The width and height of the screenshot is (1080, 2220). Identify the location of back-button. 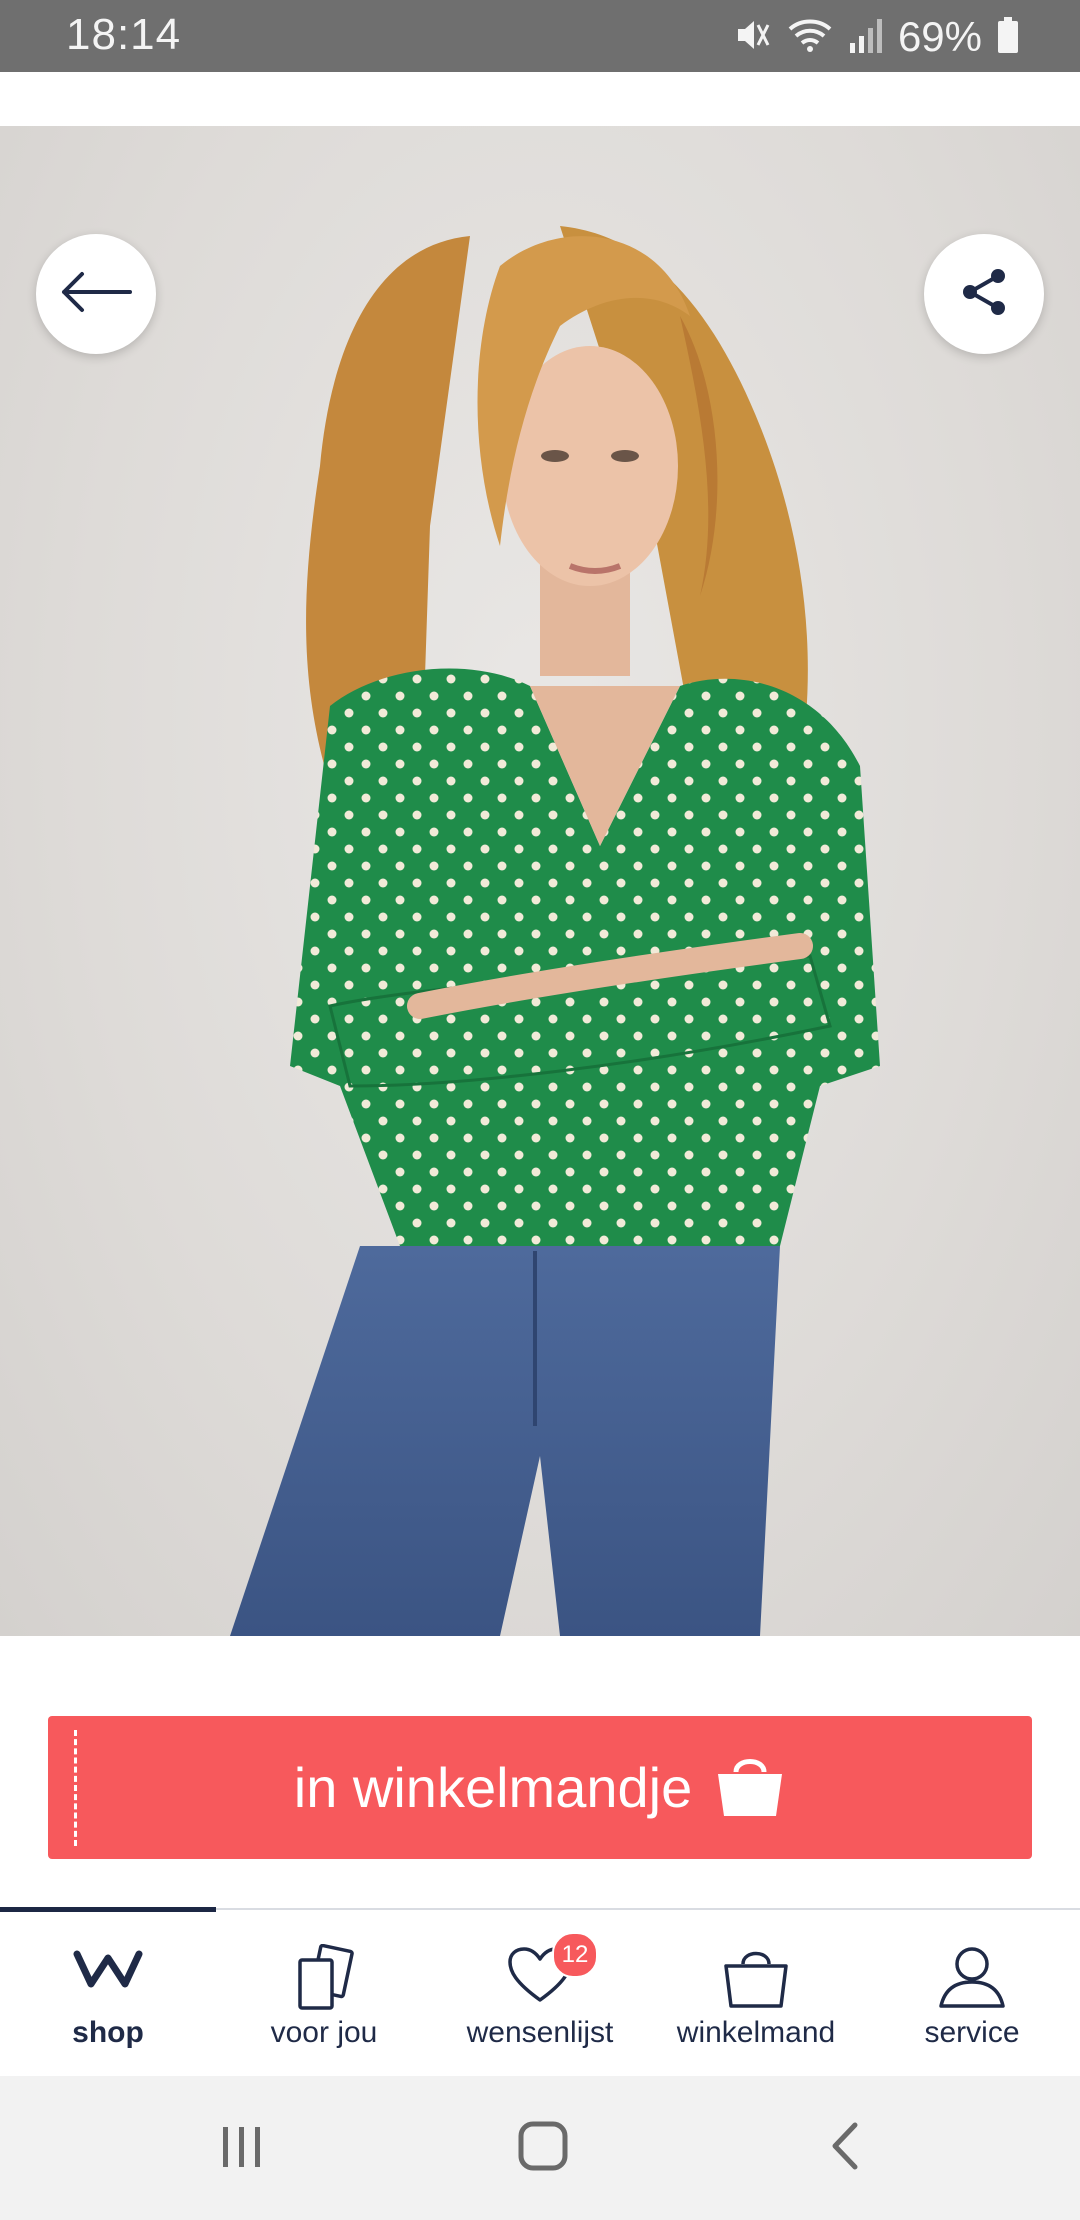
(96, 294).